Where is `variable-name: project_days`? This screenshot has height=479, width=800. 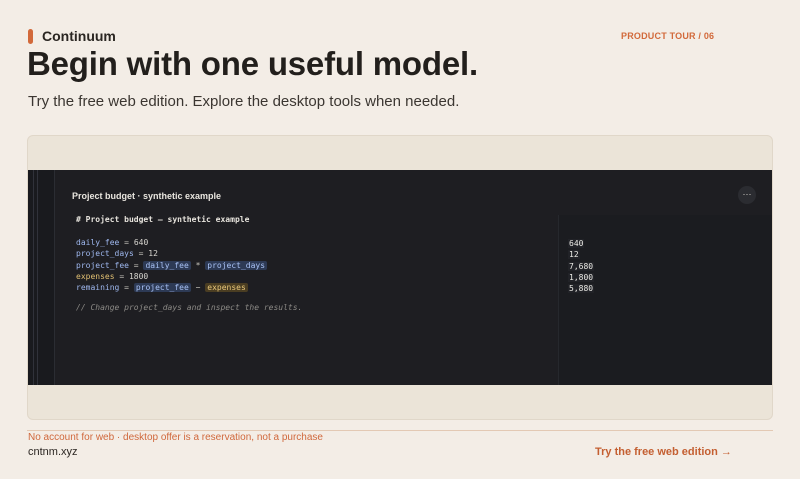
variable-name: project_days is located at coordinates (105, 254).